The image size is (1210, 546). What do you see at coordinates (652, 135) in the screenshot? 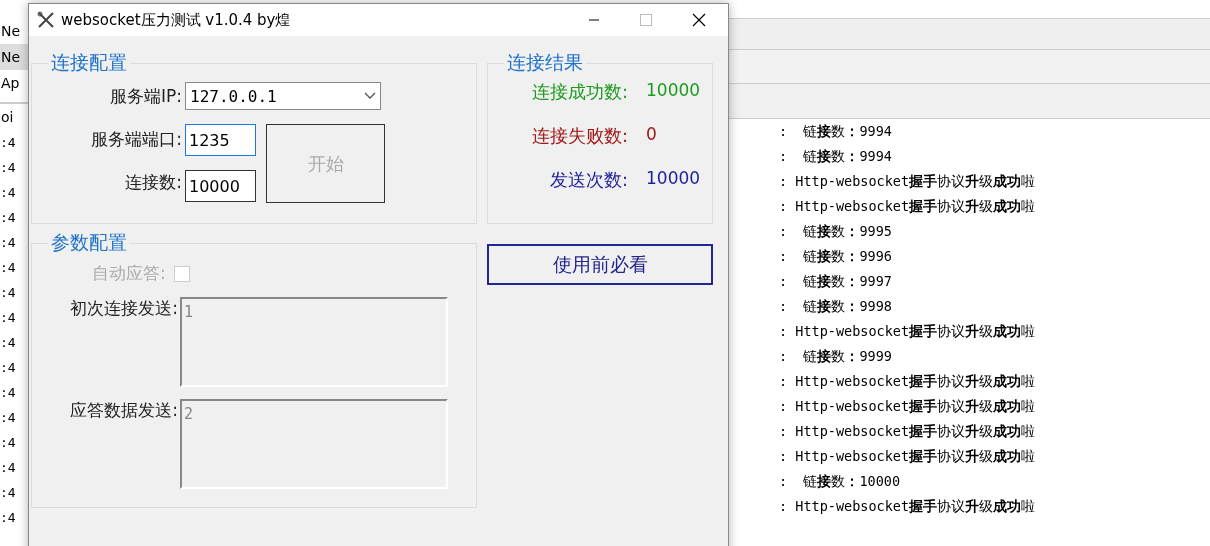
I see `result-value: 0` at bounding box center [652, 135].